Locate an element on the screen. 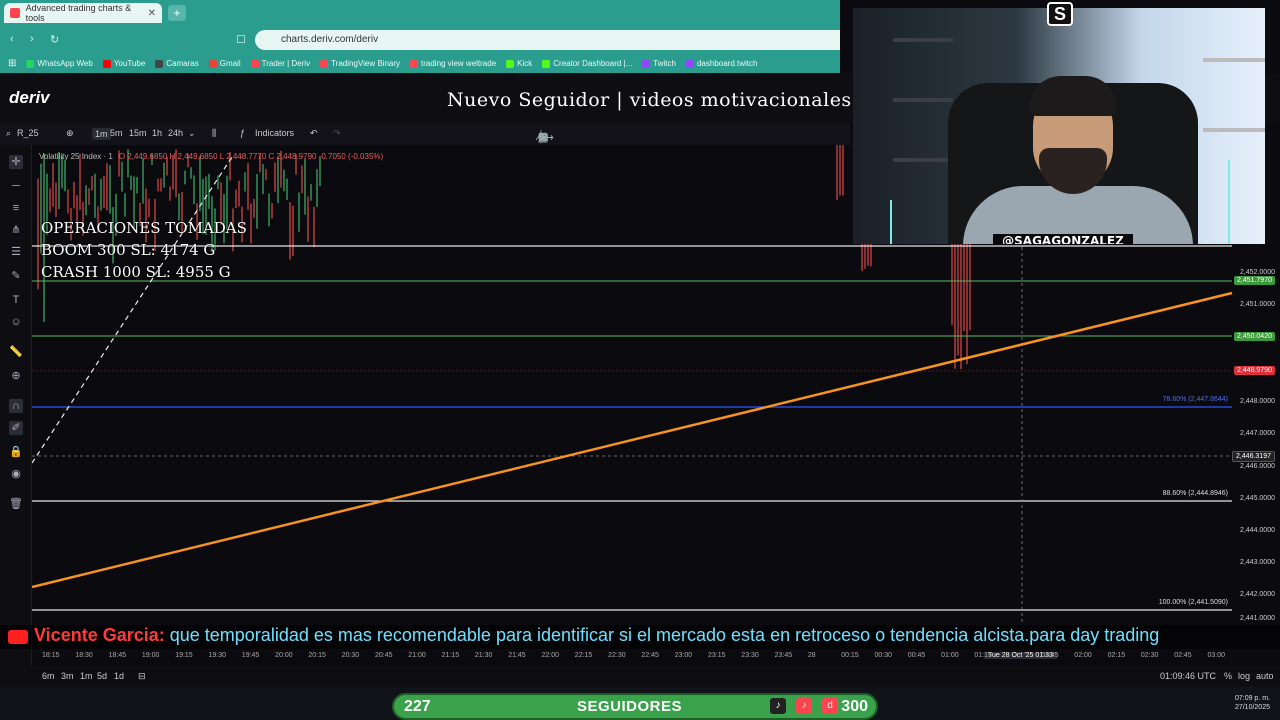 This screenshot has height=720, width=1280. range-5d: 5d is located at coordinates (102, 676).